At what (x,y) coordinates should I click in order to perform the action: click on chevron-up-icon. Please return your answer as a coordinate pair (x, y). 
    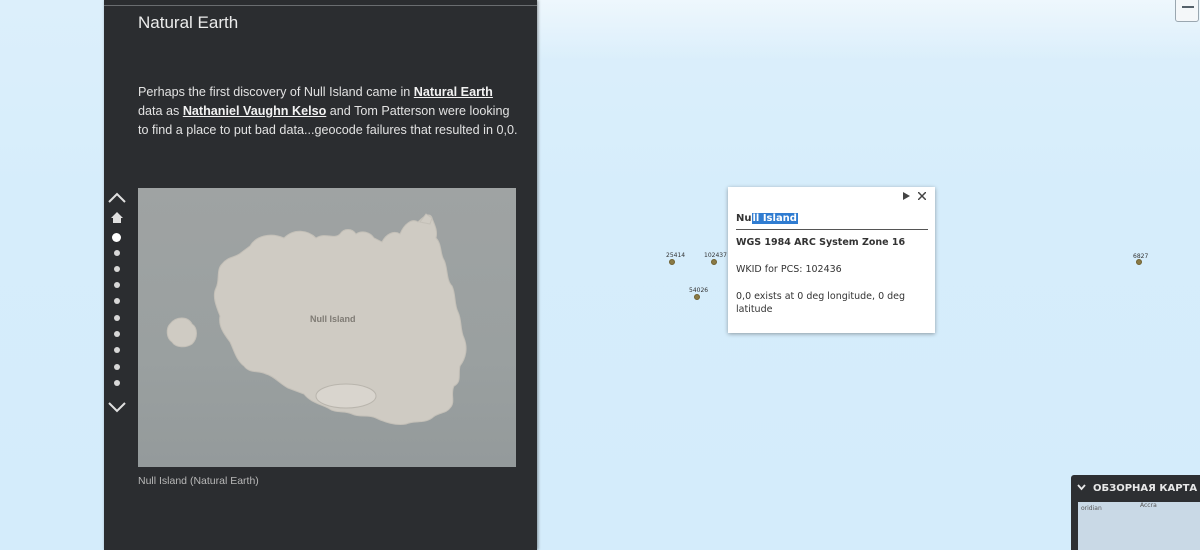
    Looking at the image, I should click on (117, 197).